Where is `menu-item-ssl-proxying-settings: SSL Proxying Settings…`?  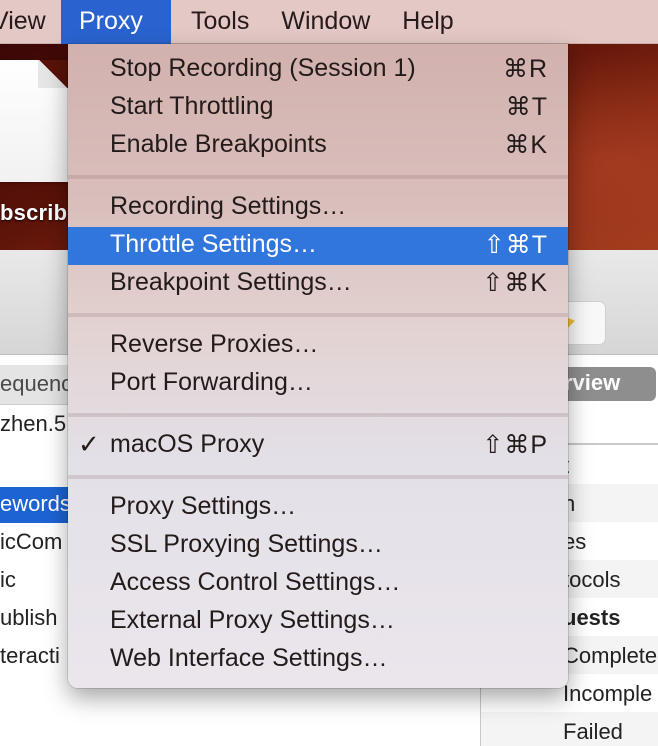 menu-item-ssl-proxying-settings: SSL Proxying Settings… is located at coordinates (318, 546).